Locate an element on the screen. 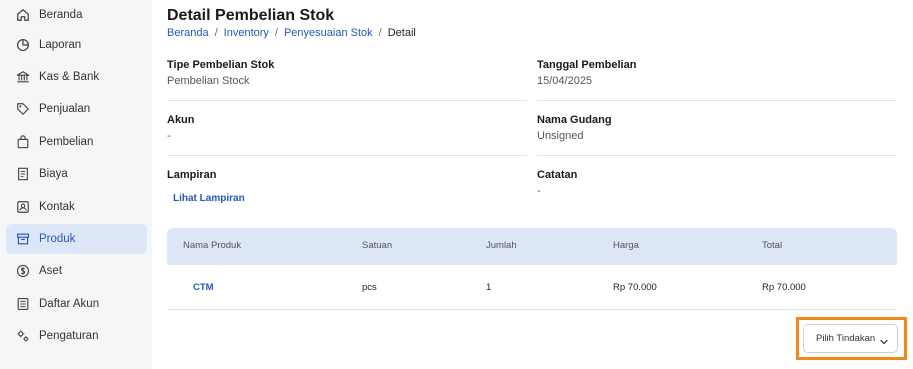  breadcrumb-link-beranda: Beranda is located at coordinates (188, 33).